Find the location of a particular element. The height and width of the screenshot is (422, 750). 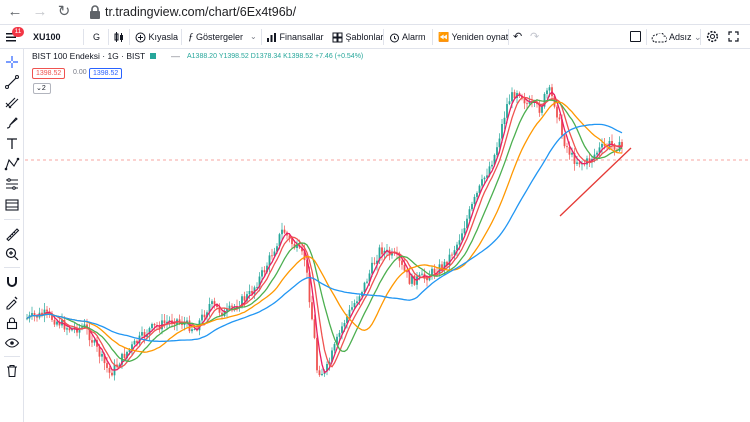

layout-name: Adsız is located at coordinates (680, 37).